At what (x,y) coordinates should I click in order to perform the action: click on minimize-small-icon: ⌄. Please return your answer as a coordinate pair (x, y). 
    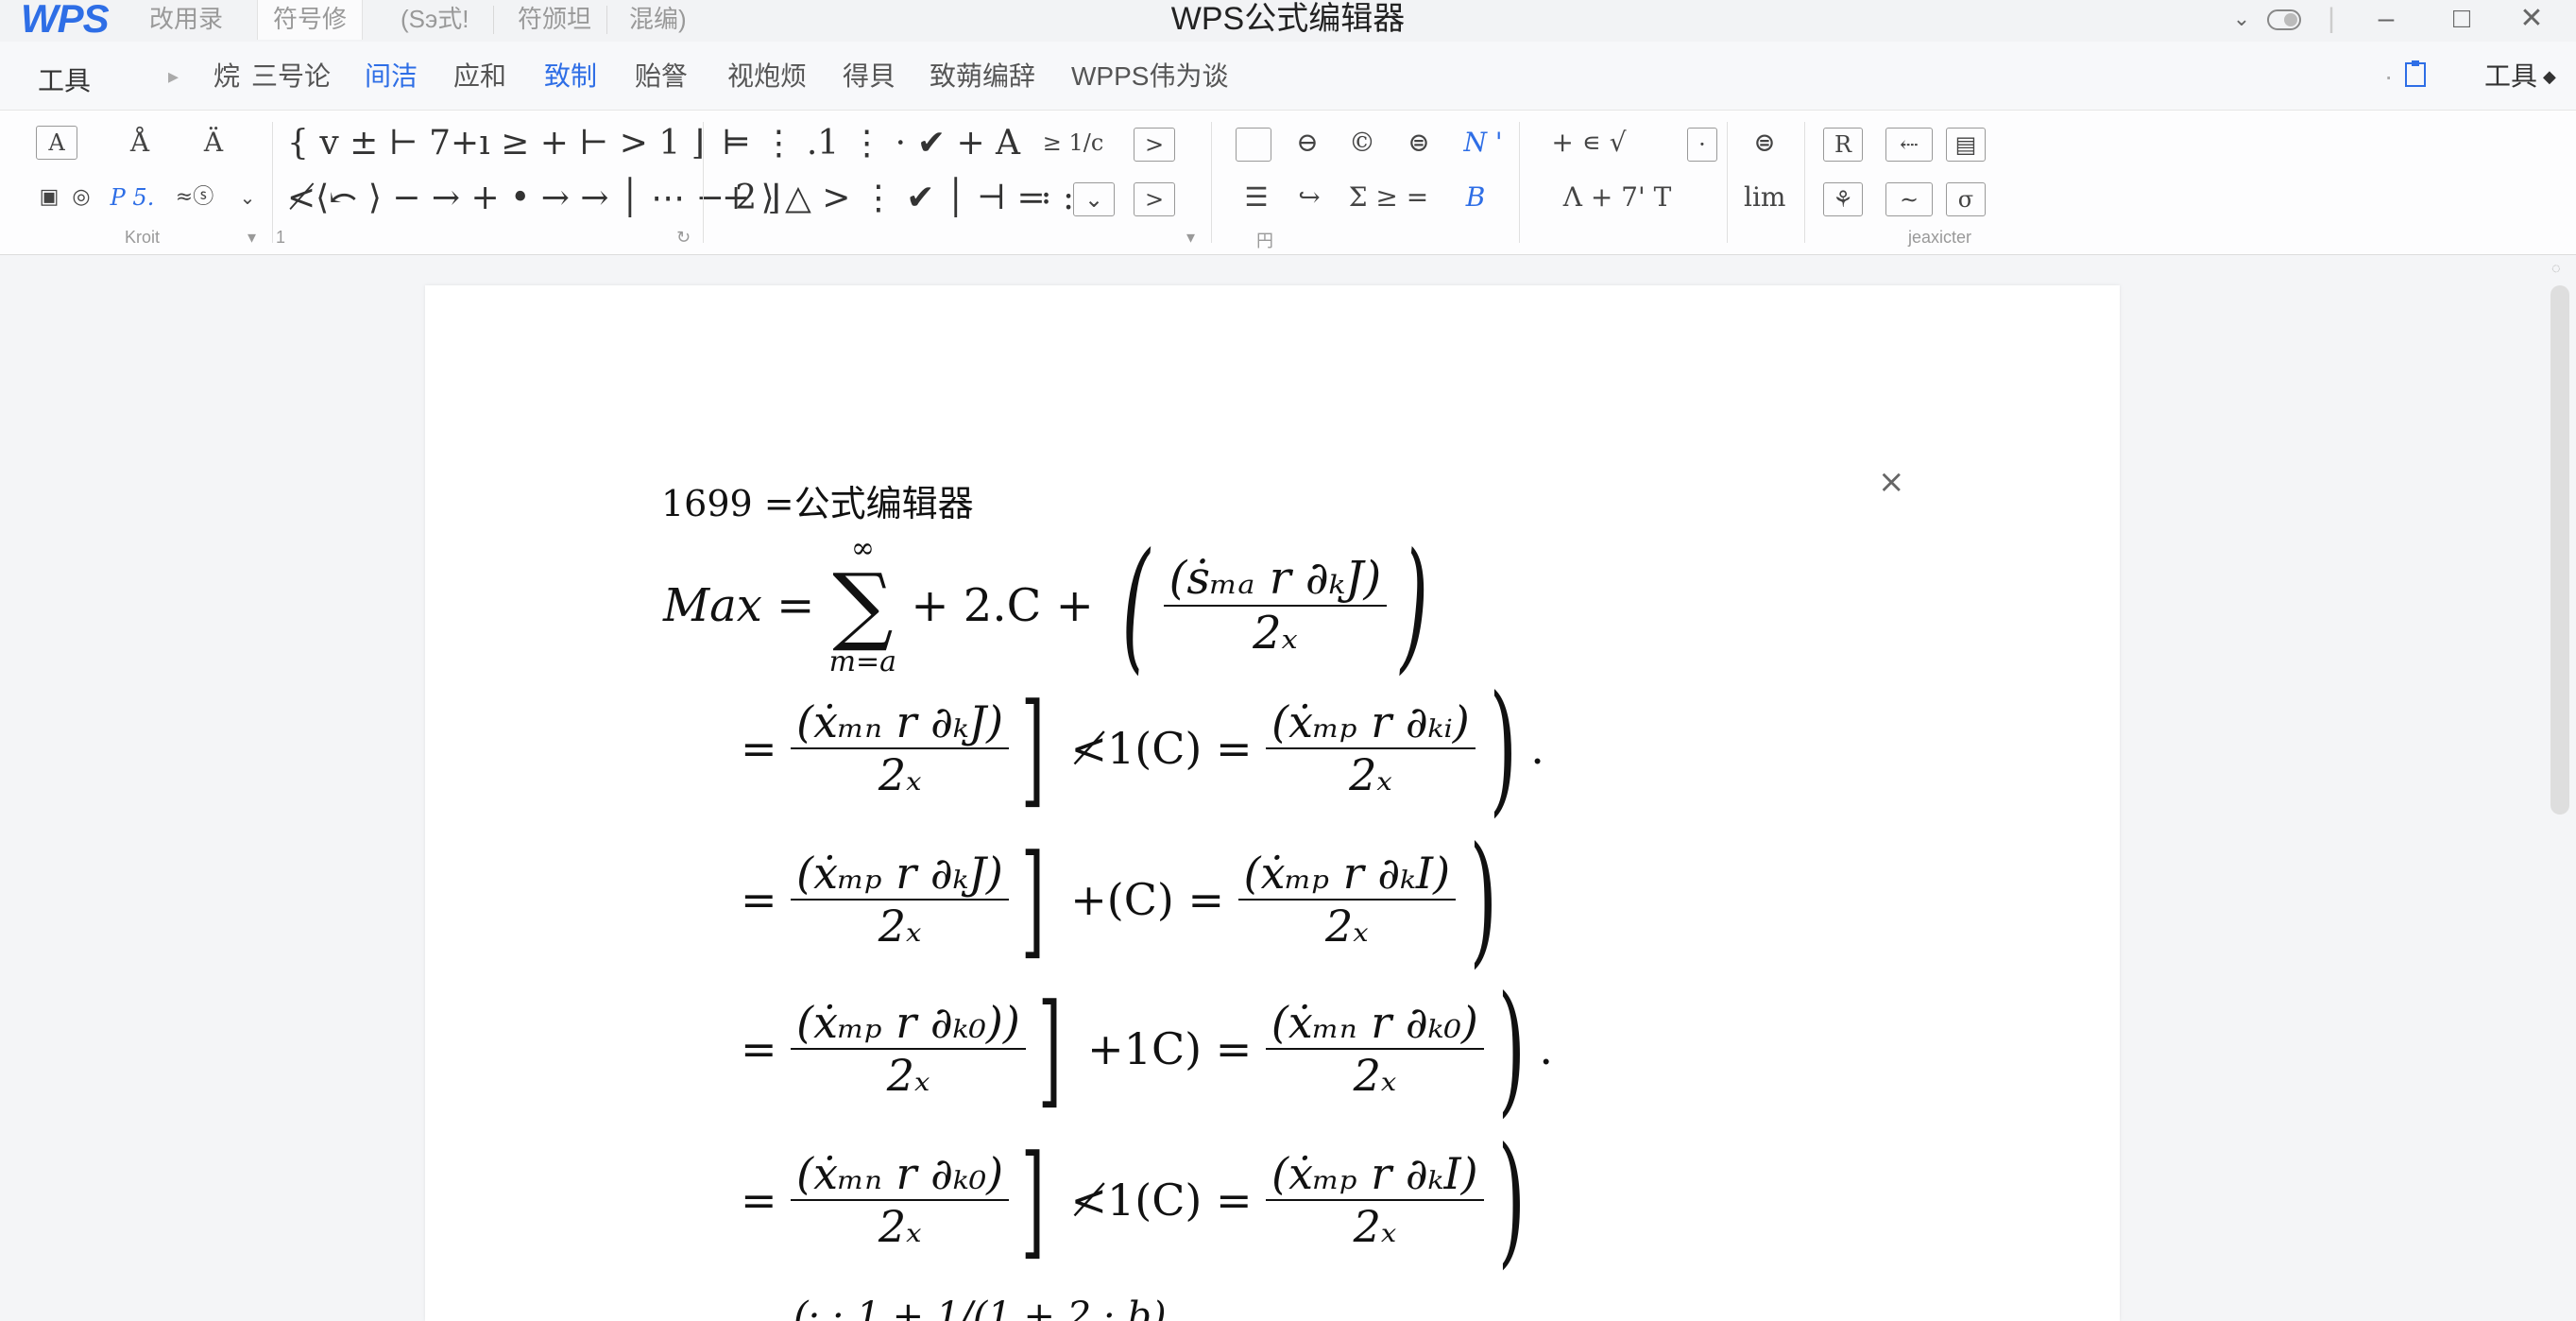
    Looking at the image, I should click on (2242, 19).